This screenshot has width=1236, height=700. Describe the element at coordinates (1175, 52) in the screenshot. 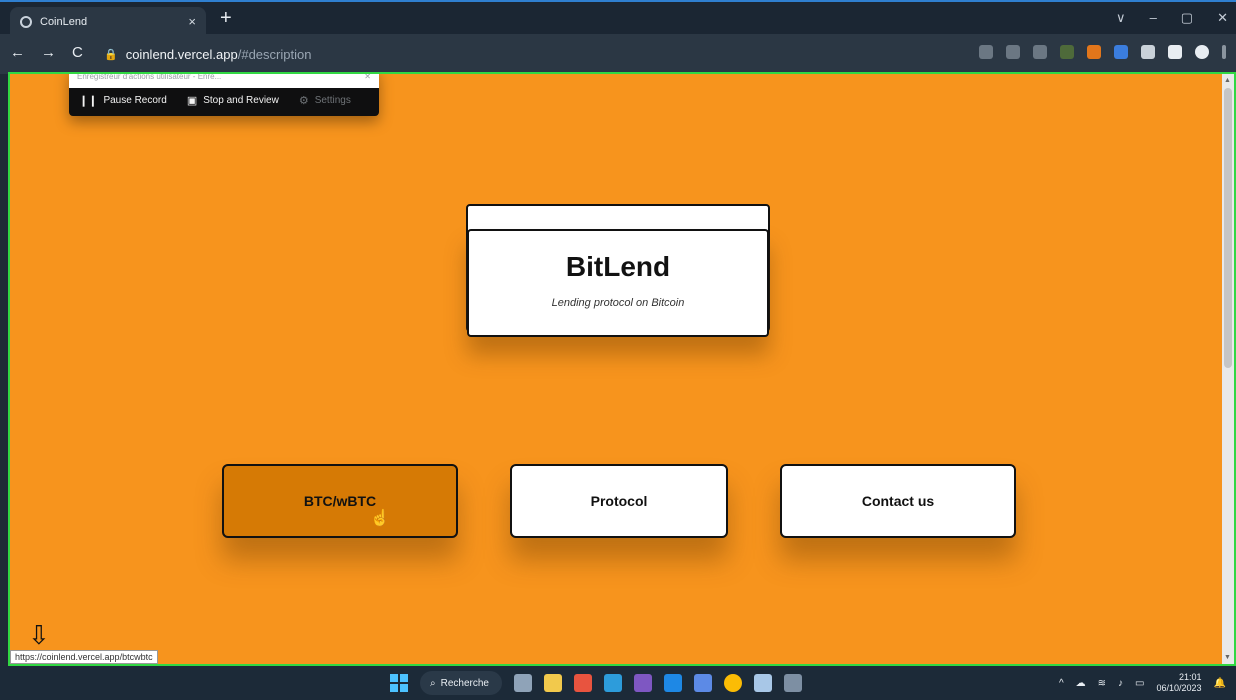

I see `sidepanel-icon` at that location.